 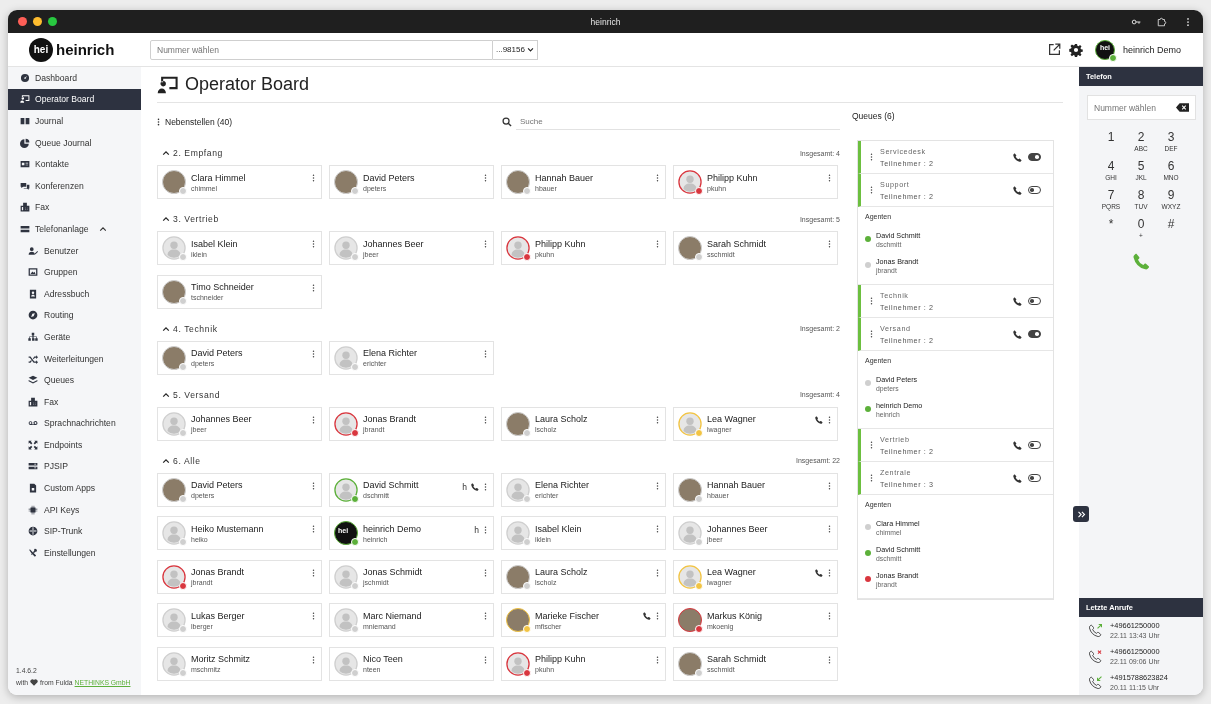 What do you see at coordinates (1182, 107) in the screenshot?
I see `backspace-icon` at bounding box center [1182, 107].